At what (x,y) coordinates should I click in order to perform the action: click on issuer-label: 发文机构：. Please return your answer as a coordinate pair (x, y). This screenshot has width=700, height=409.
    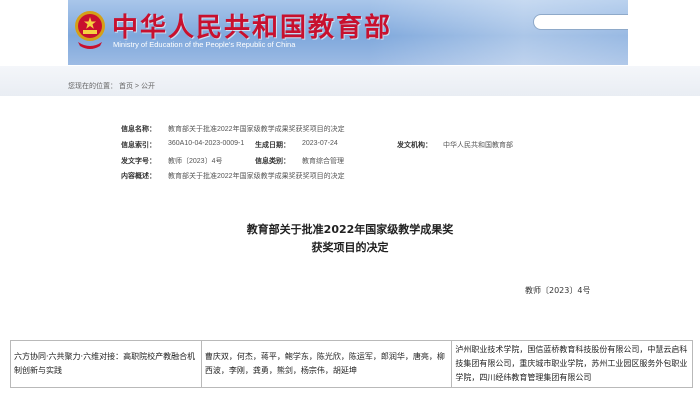
    Looking at the image, I should click on (414, 145).